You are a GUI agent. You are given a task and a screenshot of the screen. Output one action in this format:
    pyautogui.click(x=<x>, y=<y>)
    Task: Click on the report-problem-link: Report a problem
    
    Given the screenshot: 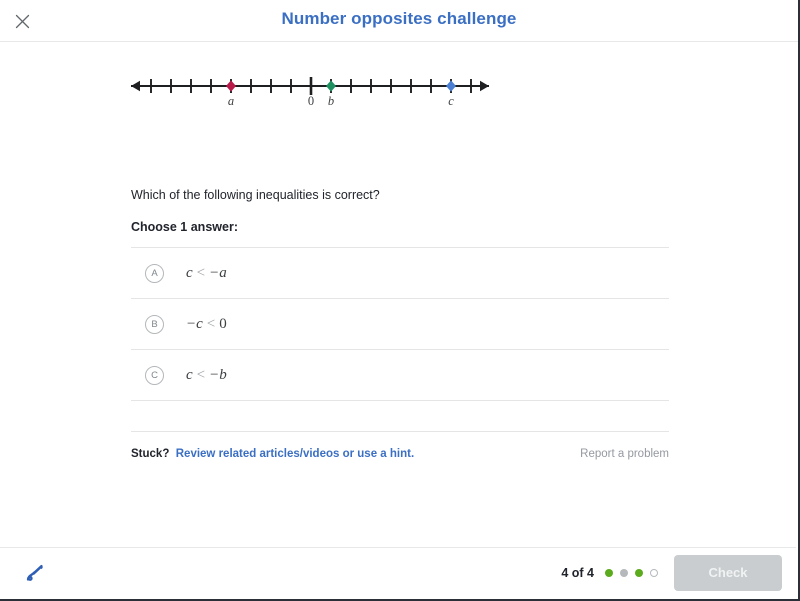 What is the action you would take?
    pyautogui.click(x=624, y=454)
    